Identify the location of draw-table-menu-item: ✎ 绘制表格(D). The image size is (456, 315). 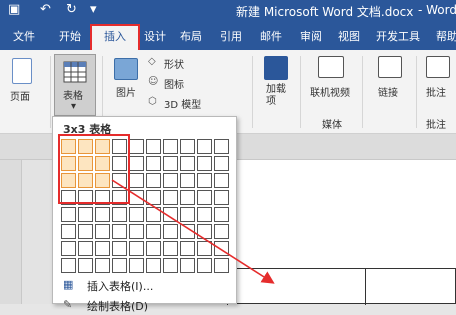
(145, 305).